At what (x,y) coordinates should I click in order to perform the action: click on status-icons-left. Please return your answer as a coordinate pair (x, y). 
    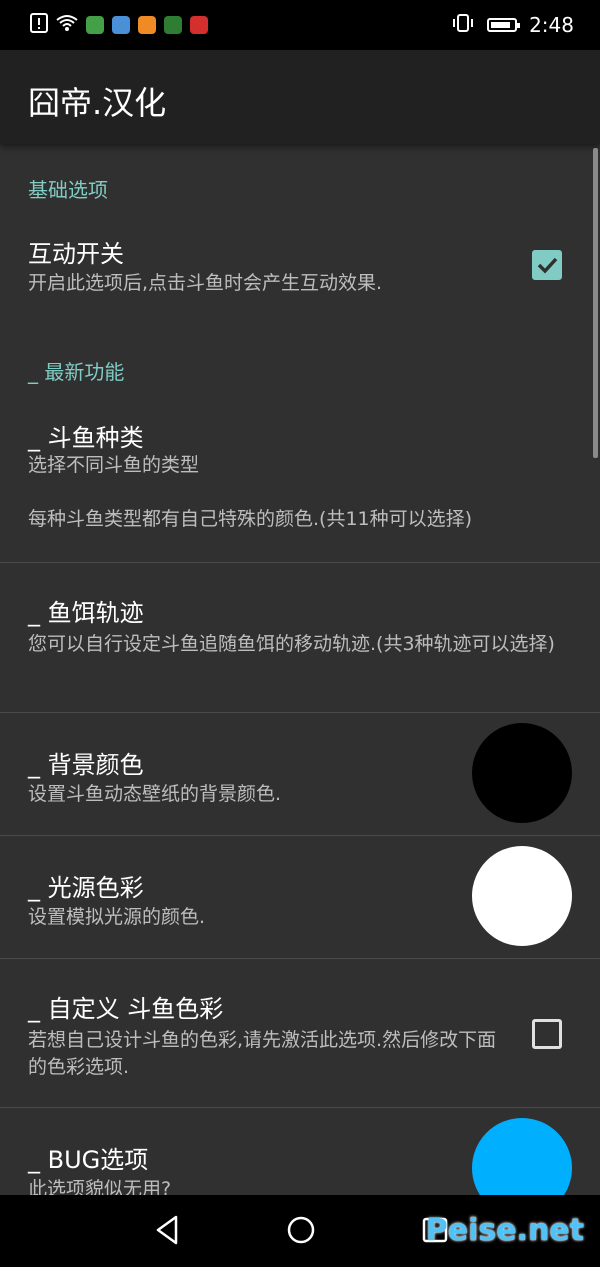
    Looking at the image, I should click on (119, 25).